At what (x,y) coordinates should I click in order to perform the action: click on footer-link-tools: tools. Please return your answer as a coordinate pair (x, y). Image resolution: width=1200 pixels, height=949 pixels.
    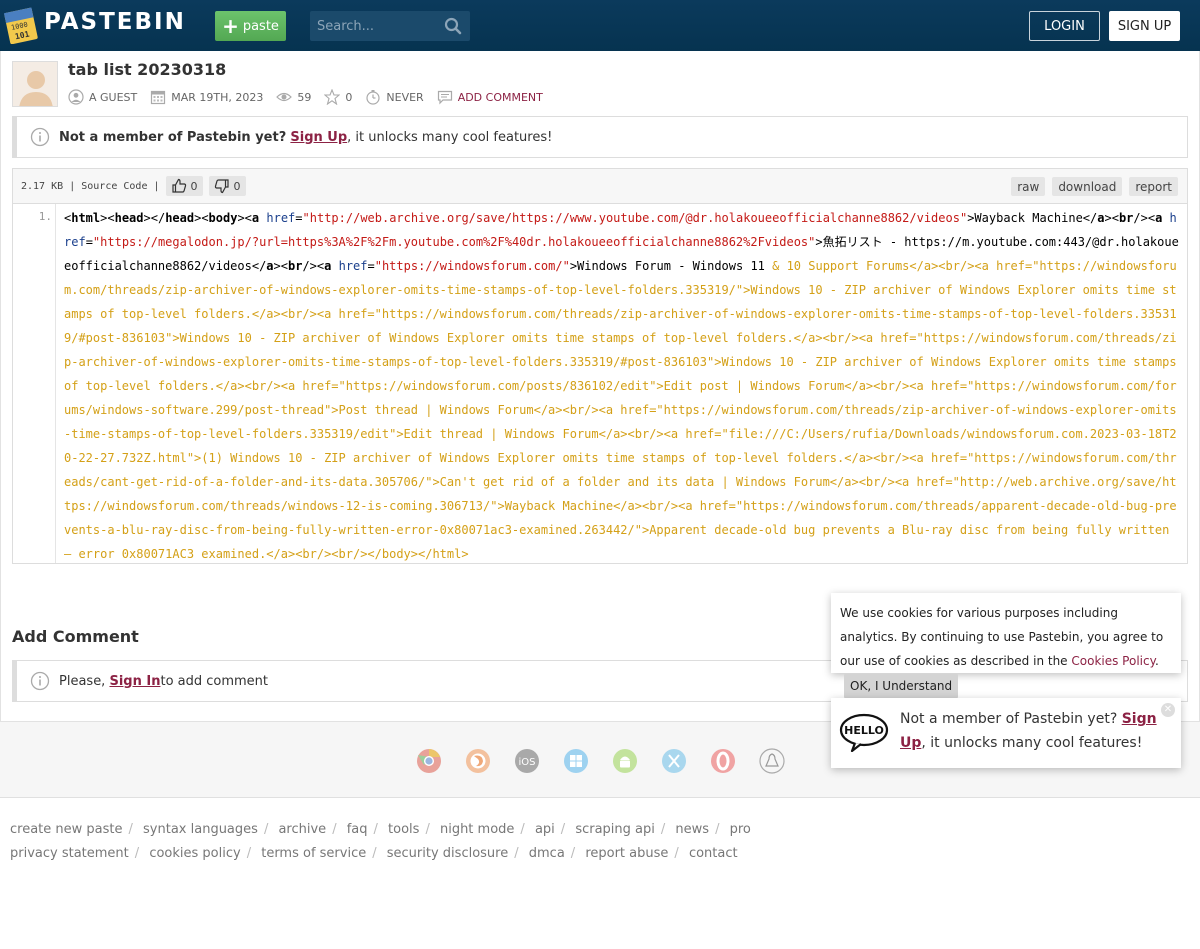
    Looking at the image, I should click on (403, 829).